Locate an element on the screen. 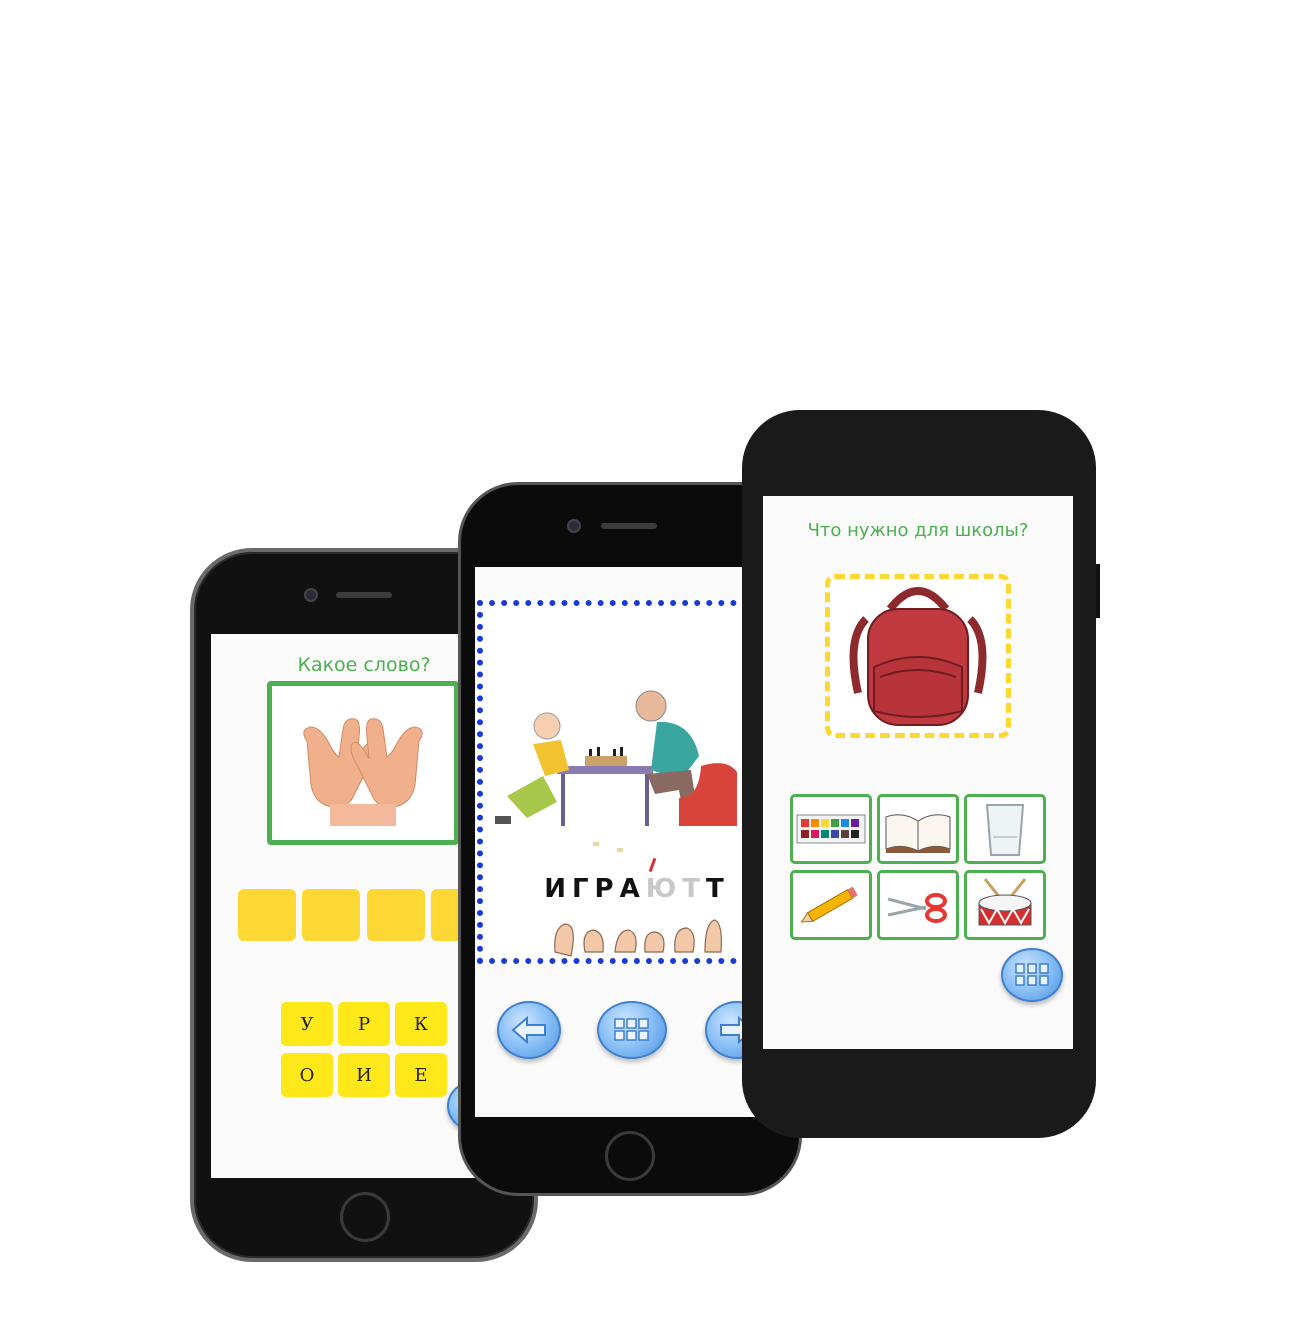 This screenshot has width=1290, height=1332. choice-scissors is located at coordinates (918, 905).